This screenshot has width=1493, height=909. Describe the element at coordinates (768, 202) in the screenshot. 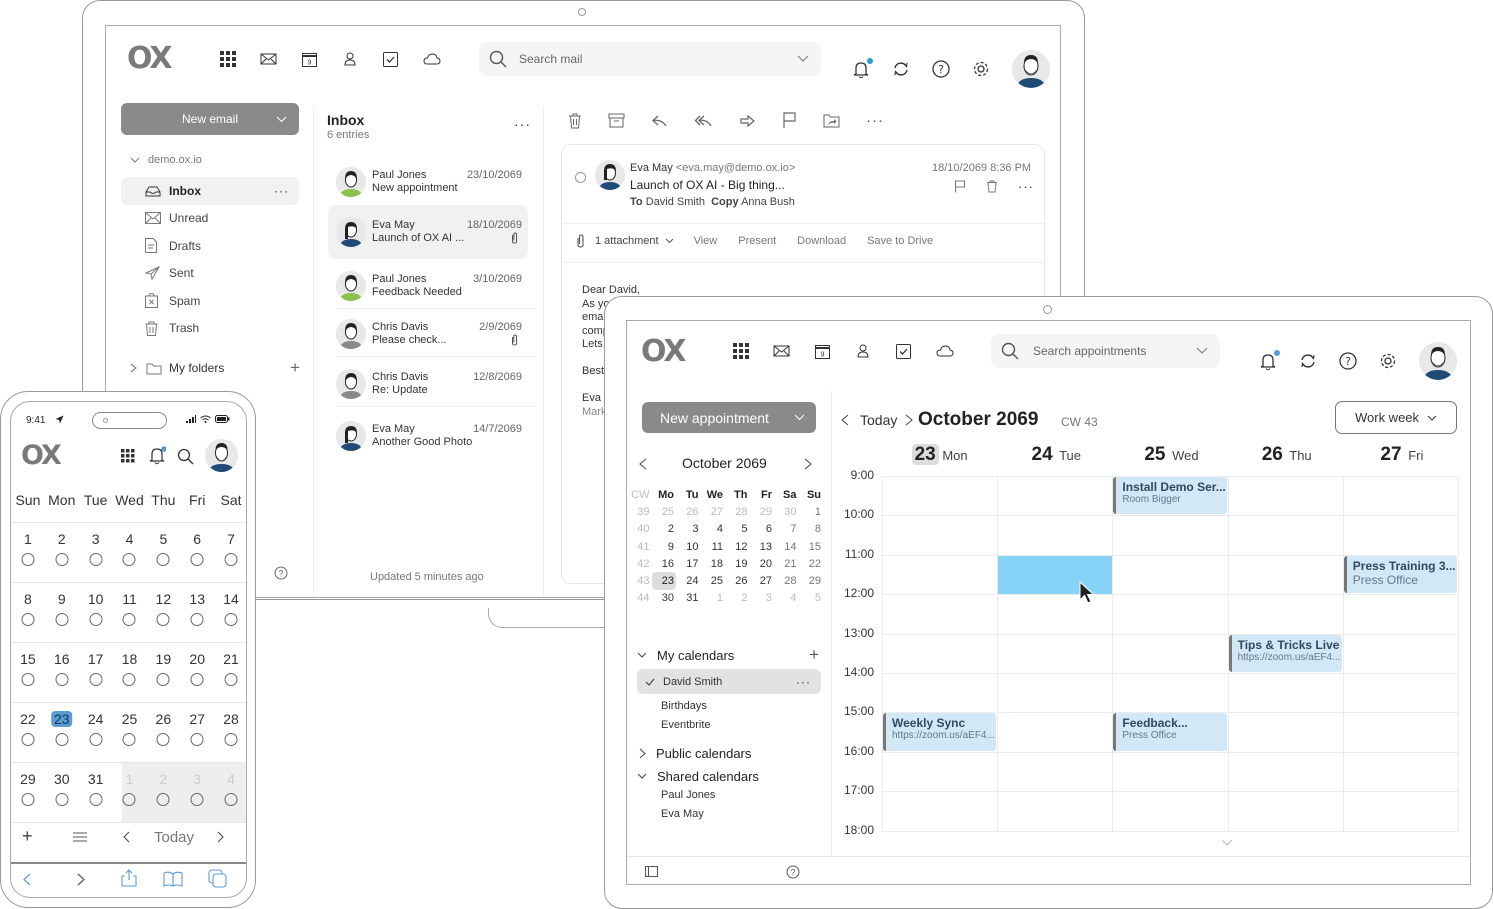

I see `copy-recipient: Anna Bush` at that location.